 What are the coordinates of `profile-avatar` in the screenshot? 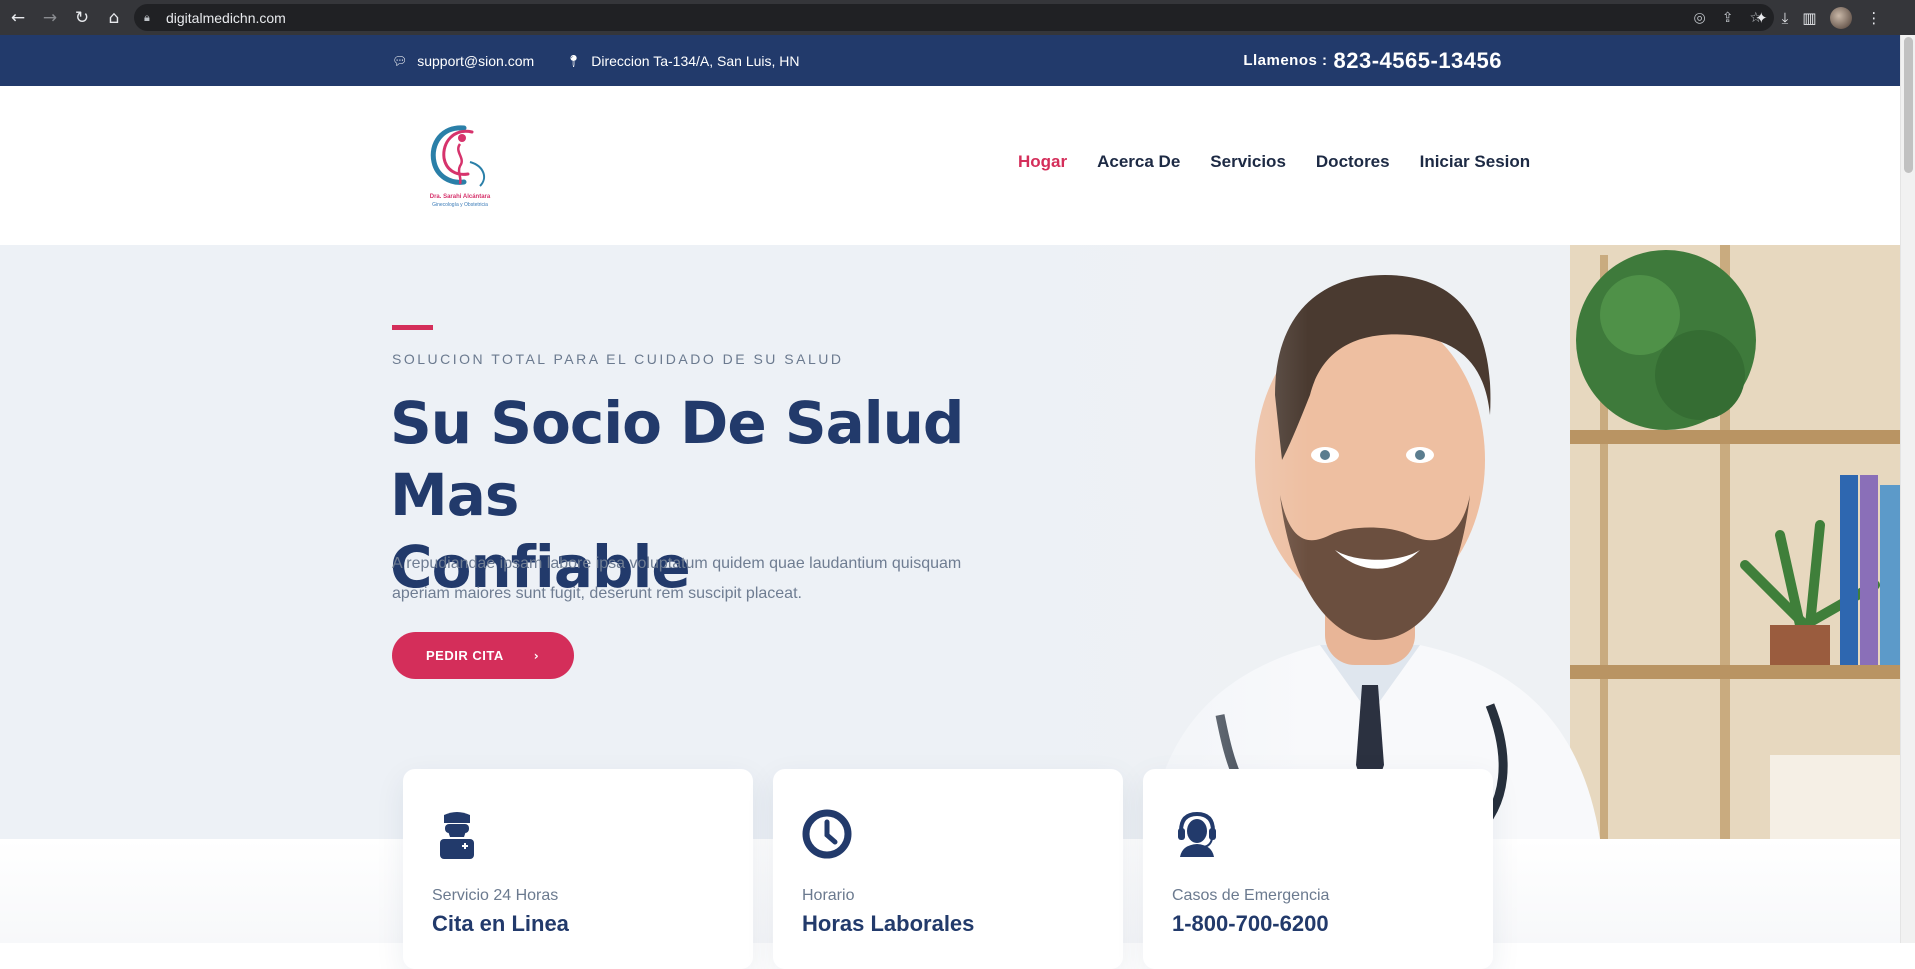 It's located at (1841, 17).